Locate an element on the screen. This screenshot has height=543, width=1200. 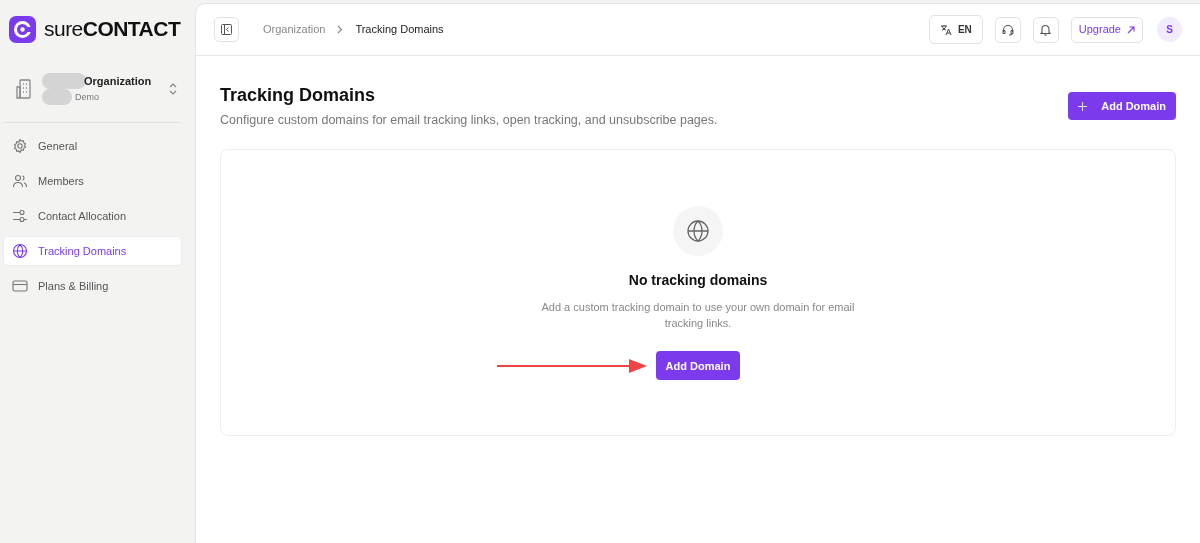
organization-name: Organization is located at coordinates (118, 81).